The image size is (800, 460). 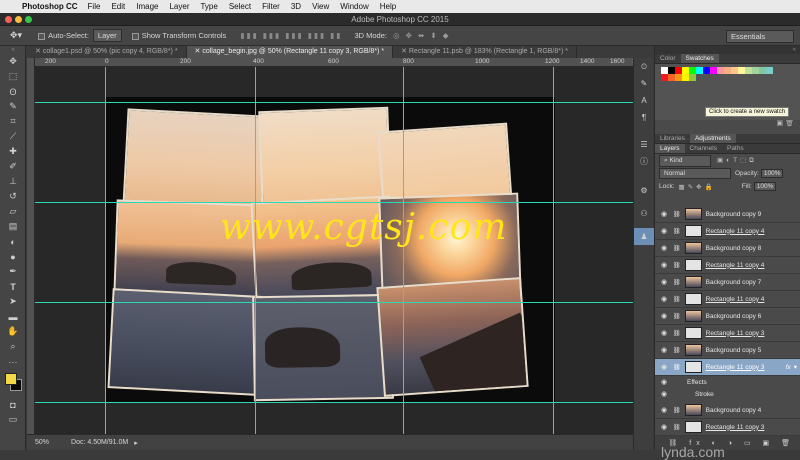 I want to click on layer-row: ◉ ⛓ Background copy 7, so click(x=727, y=282).